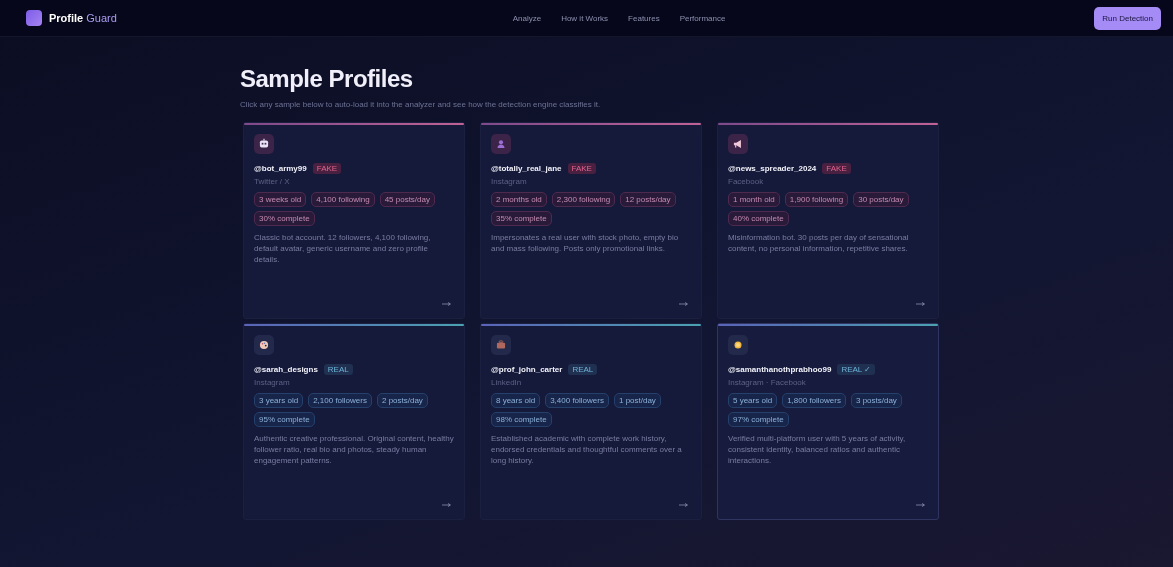 This screenshot has width=1173, height=567. Describe the element at coordinates (34, 18) in the screenshot. I see `logo-icon` at that location.